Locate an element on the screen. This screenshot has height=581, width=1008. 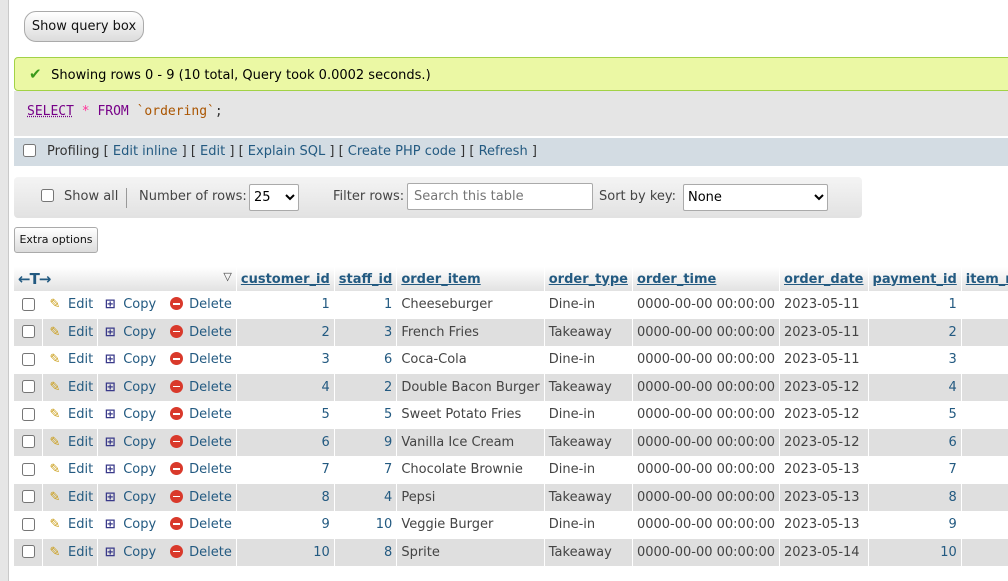
cell-staff-id: 2 is located at coordinates (366, 387).